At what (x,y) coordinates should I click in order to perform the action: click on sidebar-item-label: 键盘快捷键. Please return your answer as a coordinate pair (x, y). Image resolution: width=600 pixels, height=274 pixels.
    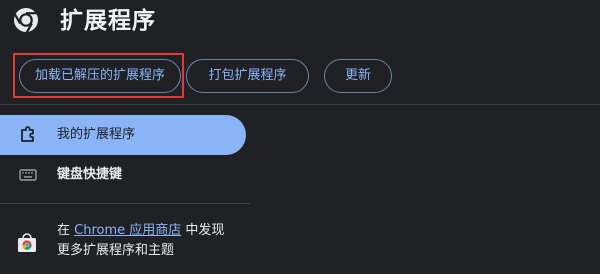
    Looking at the image, I should click on (90, 174).